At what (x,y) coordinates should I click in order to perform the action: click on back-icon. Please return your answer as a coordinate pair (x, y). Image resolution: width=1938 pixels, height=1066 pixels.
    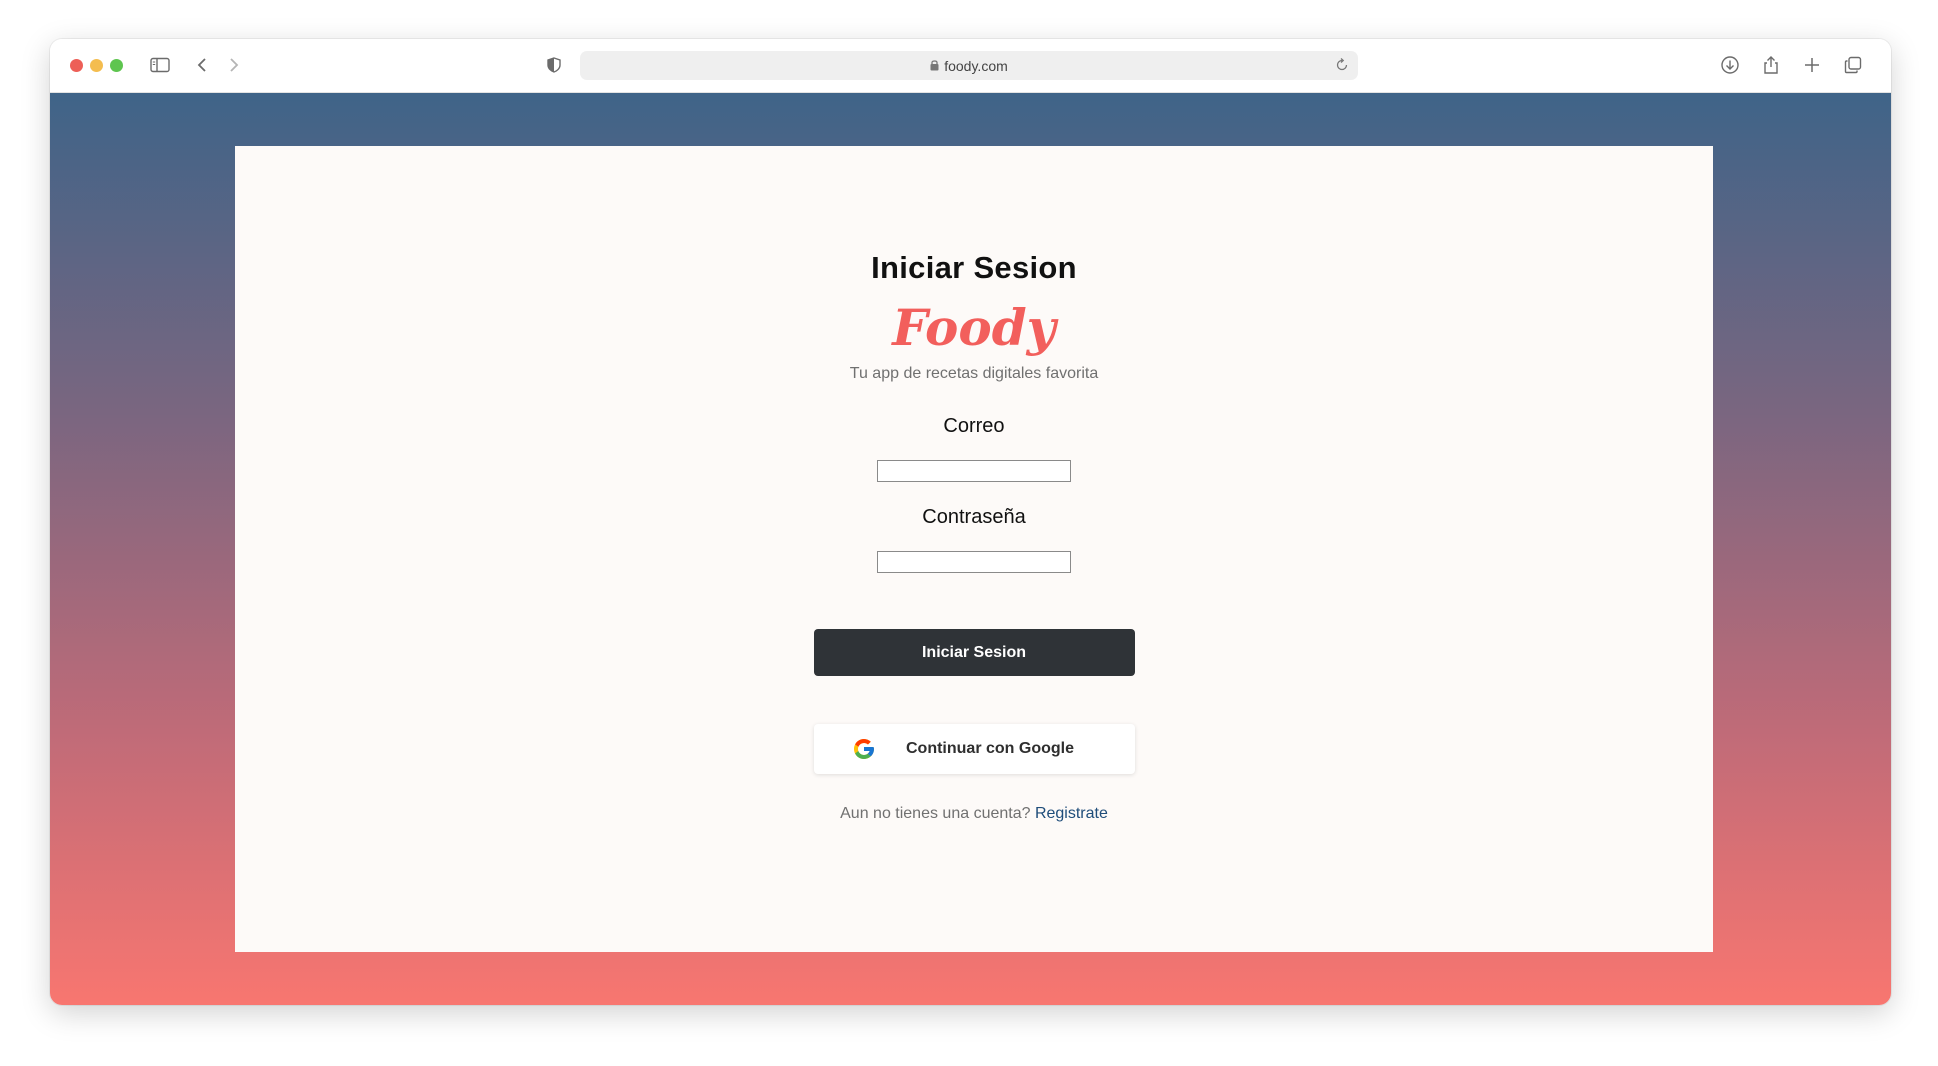
    Looking at the image, I should click on (202, 65).